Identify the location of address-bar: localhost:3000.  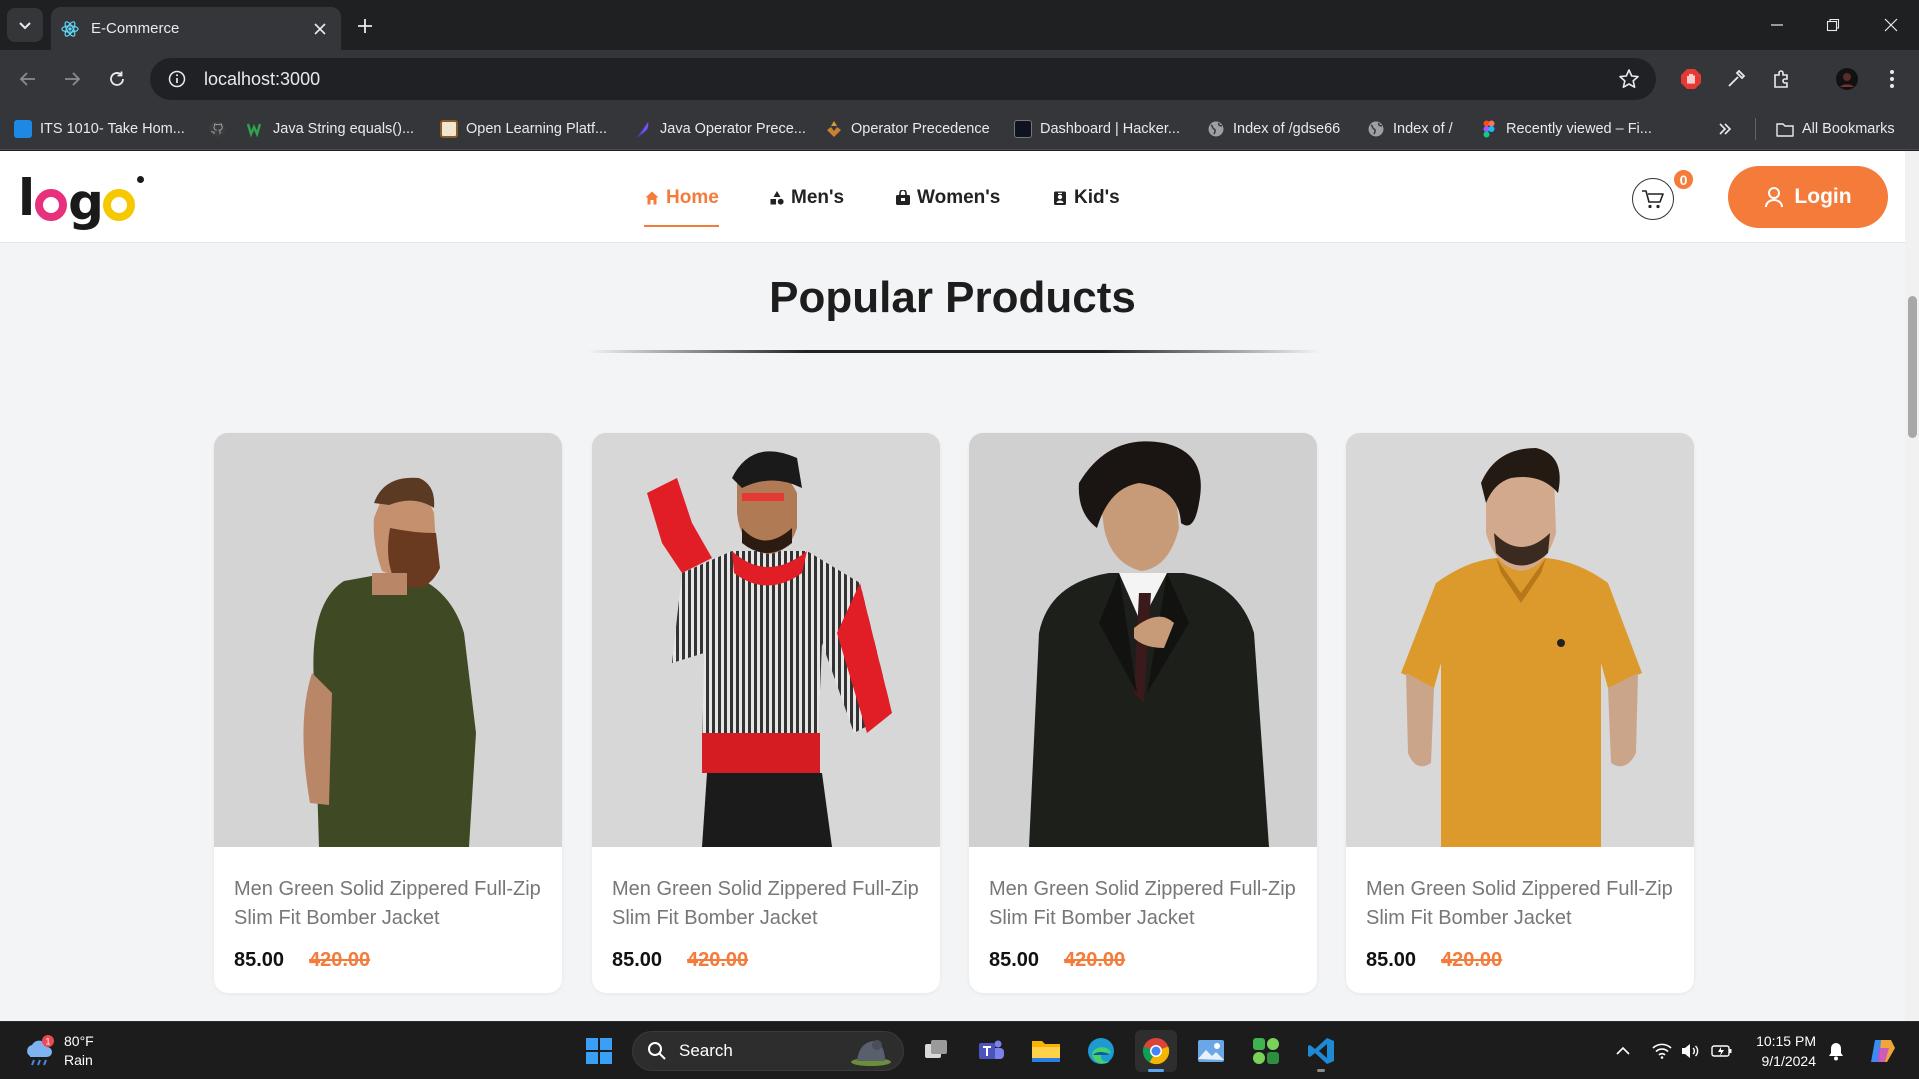
(903, 79).